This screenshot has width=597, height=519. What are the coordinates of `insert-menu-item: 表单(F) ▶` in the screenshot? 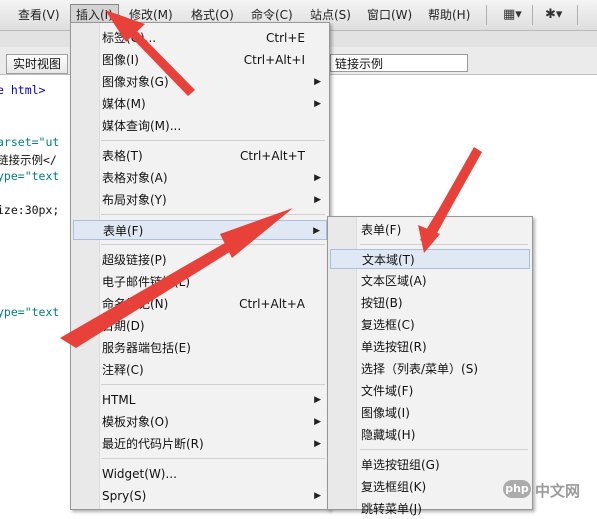 It's located at (200, 230).